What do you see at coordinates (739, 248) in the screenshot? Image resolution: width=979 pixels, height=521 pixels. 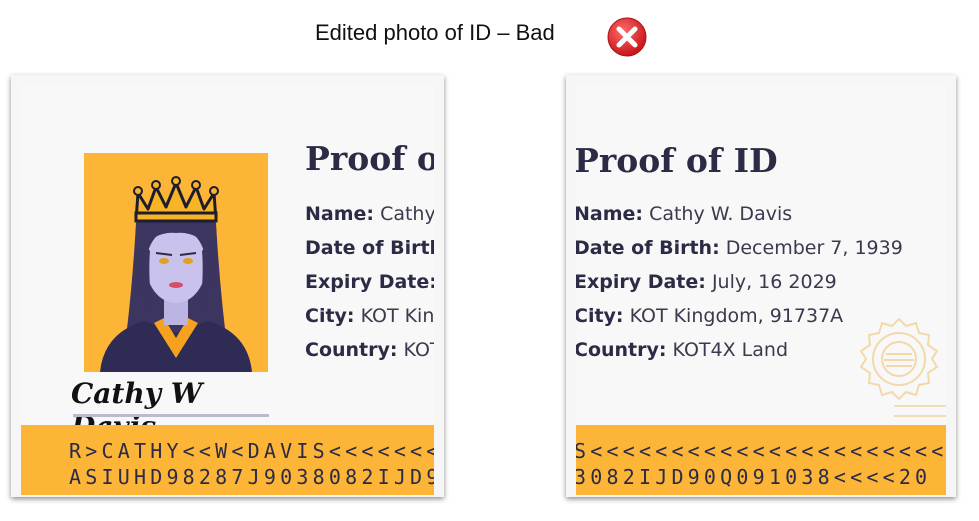 I see `field-date-of-birth: Date of Birth: December 7, 1939` at bounding box center [739, 248].